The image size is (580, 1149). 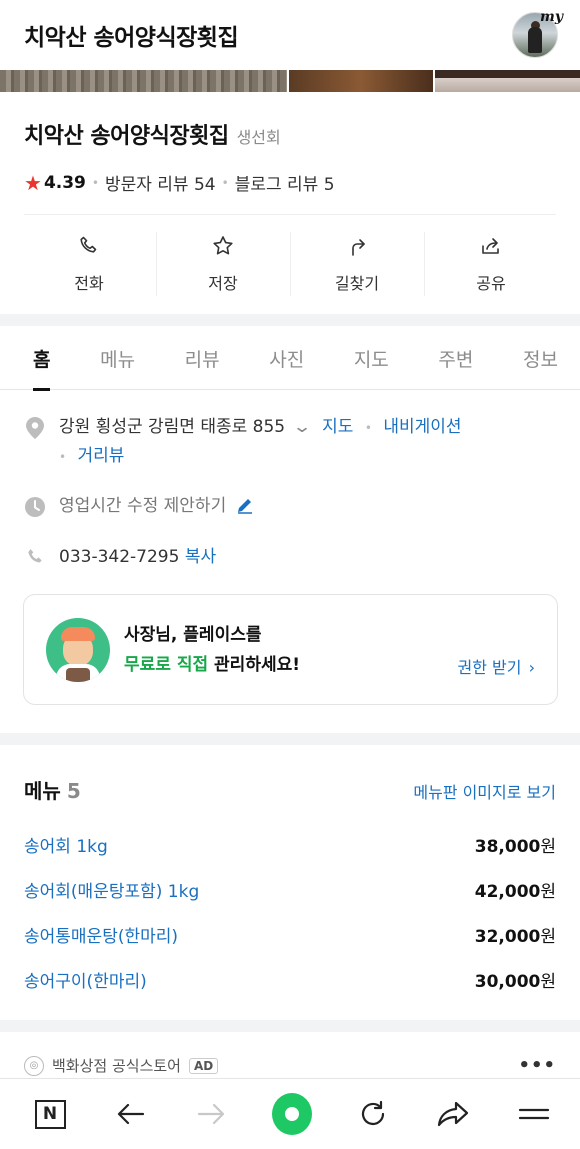 I want to click on claim-permission-label: 권한 받기, so click(x=489, y=667).